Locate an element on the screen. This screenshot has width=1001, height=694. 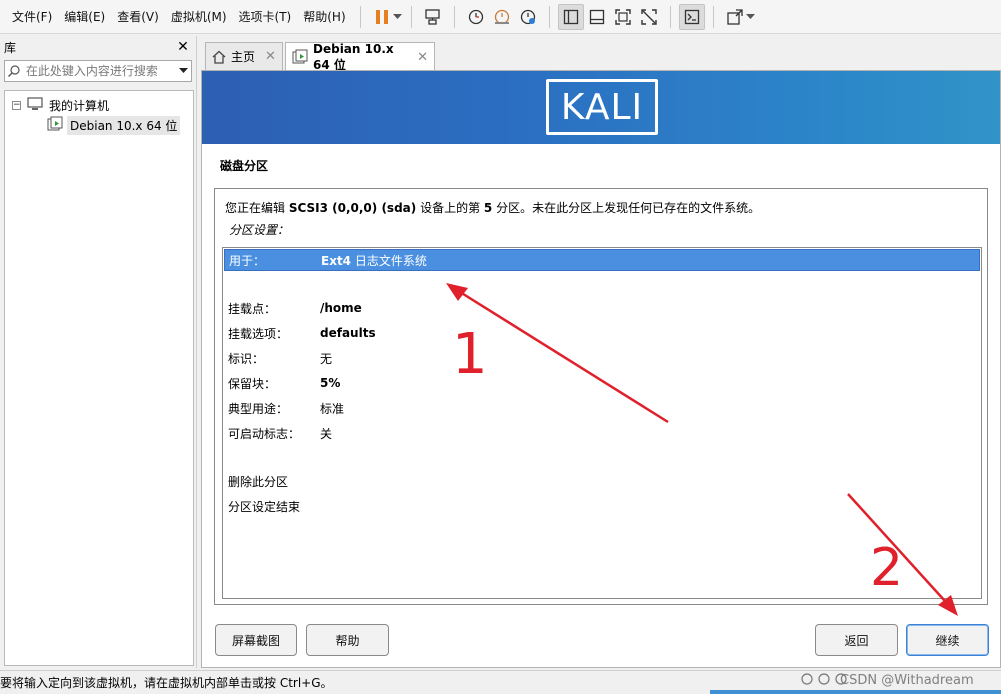
watermark: CSDN @Withadream is located at coordinates (907, 680).